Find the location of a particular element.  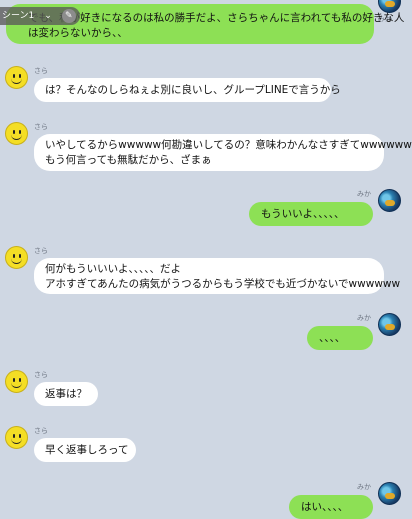

message-text: 早く返事しろって is located at coordinates (87, 450).